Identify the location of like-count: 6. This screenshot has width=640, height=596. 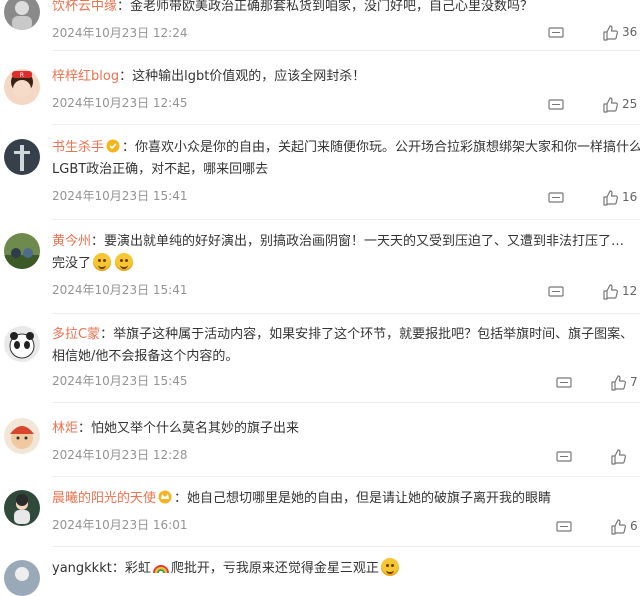
(634, 526).